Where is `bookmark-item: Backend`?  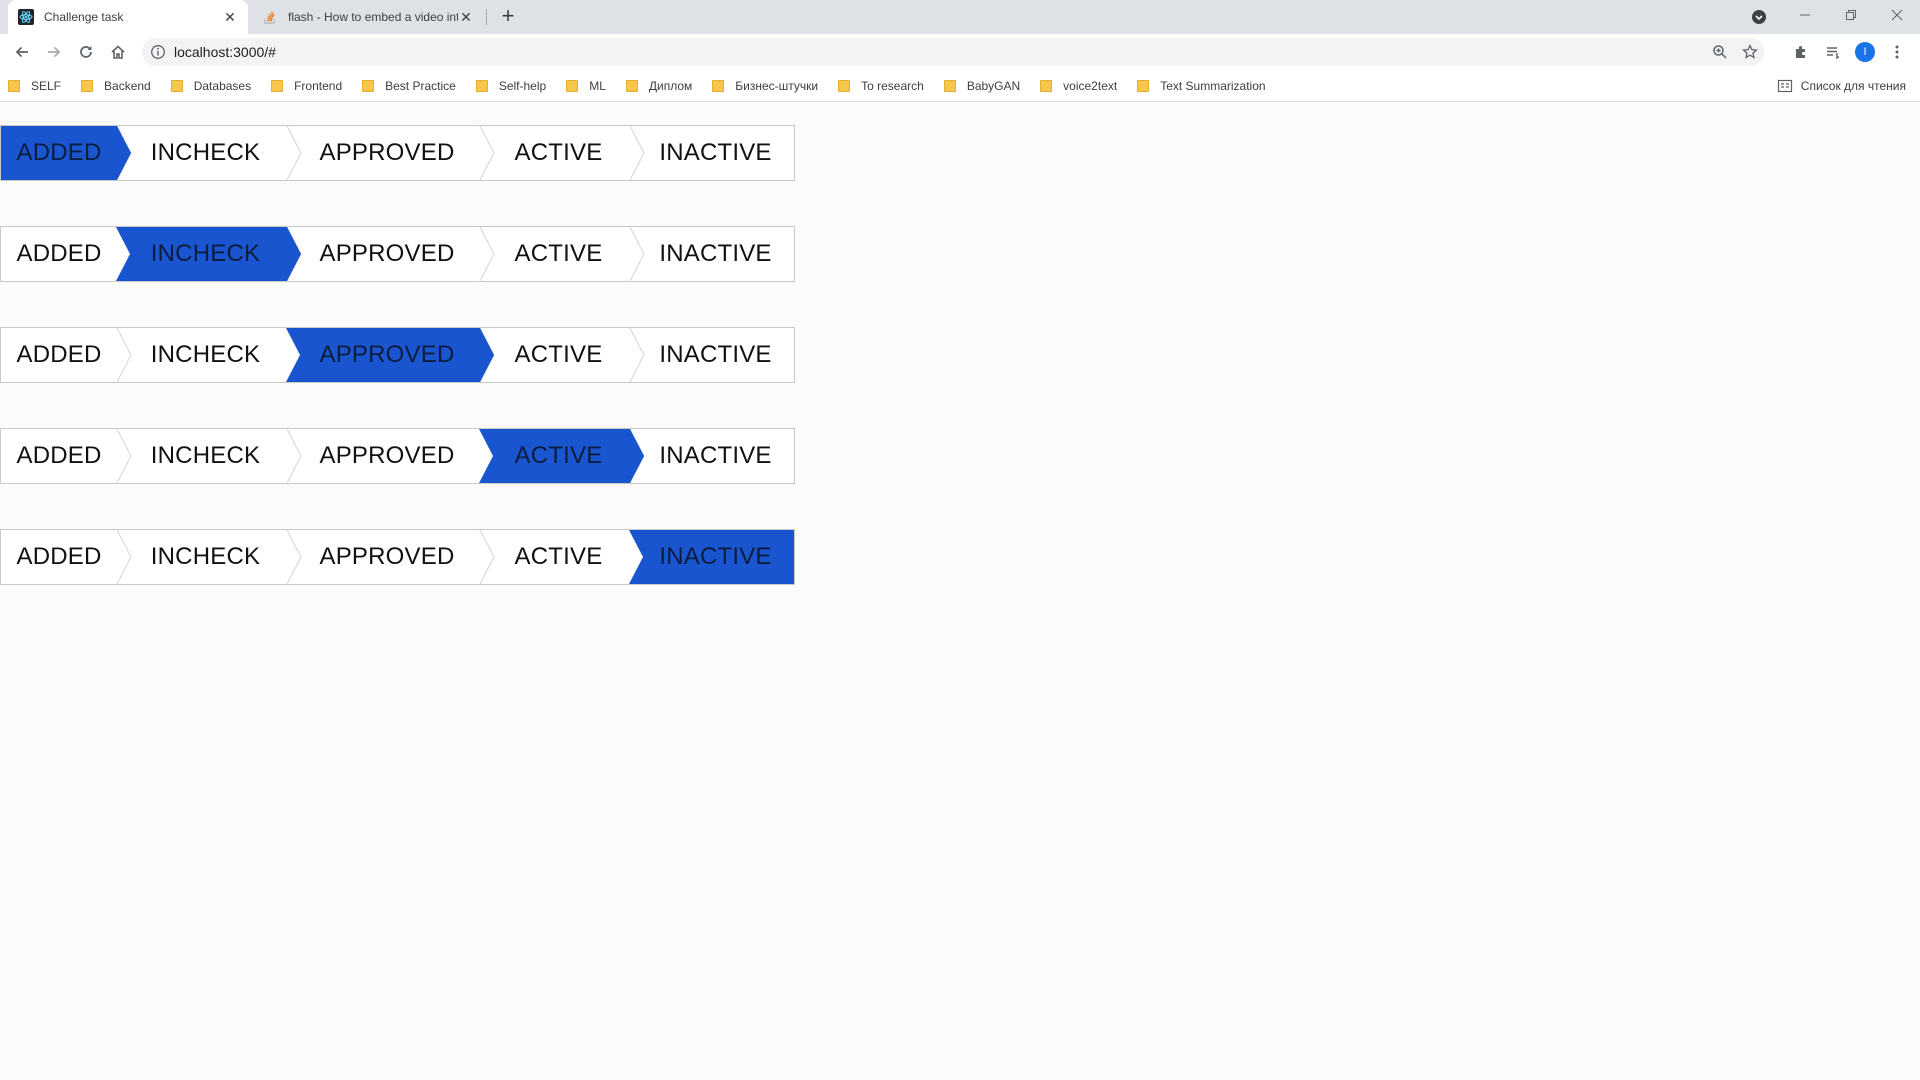
bookmark-item: Backend is located at coordinates (116, 86).